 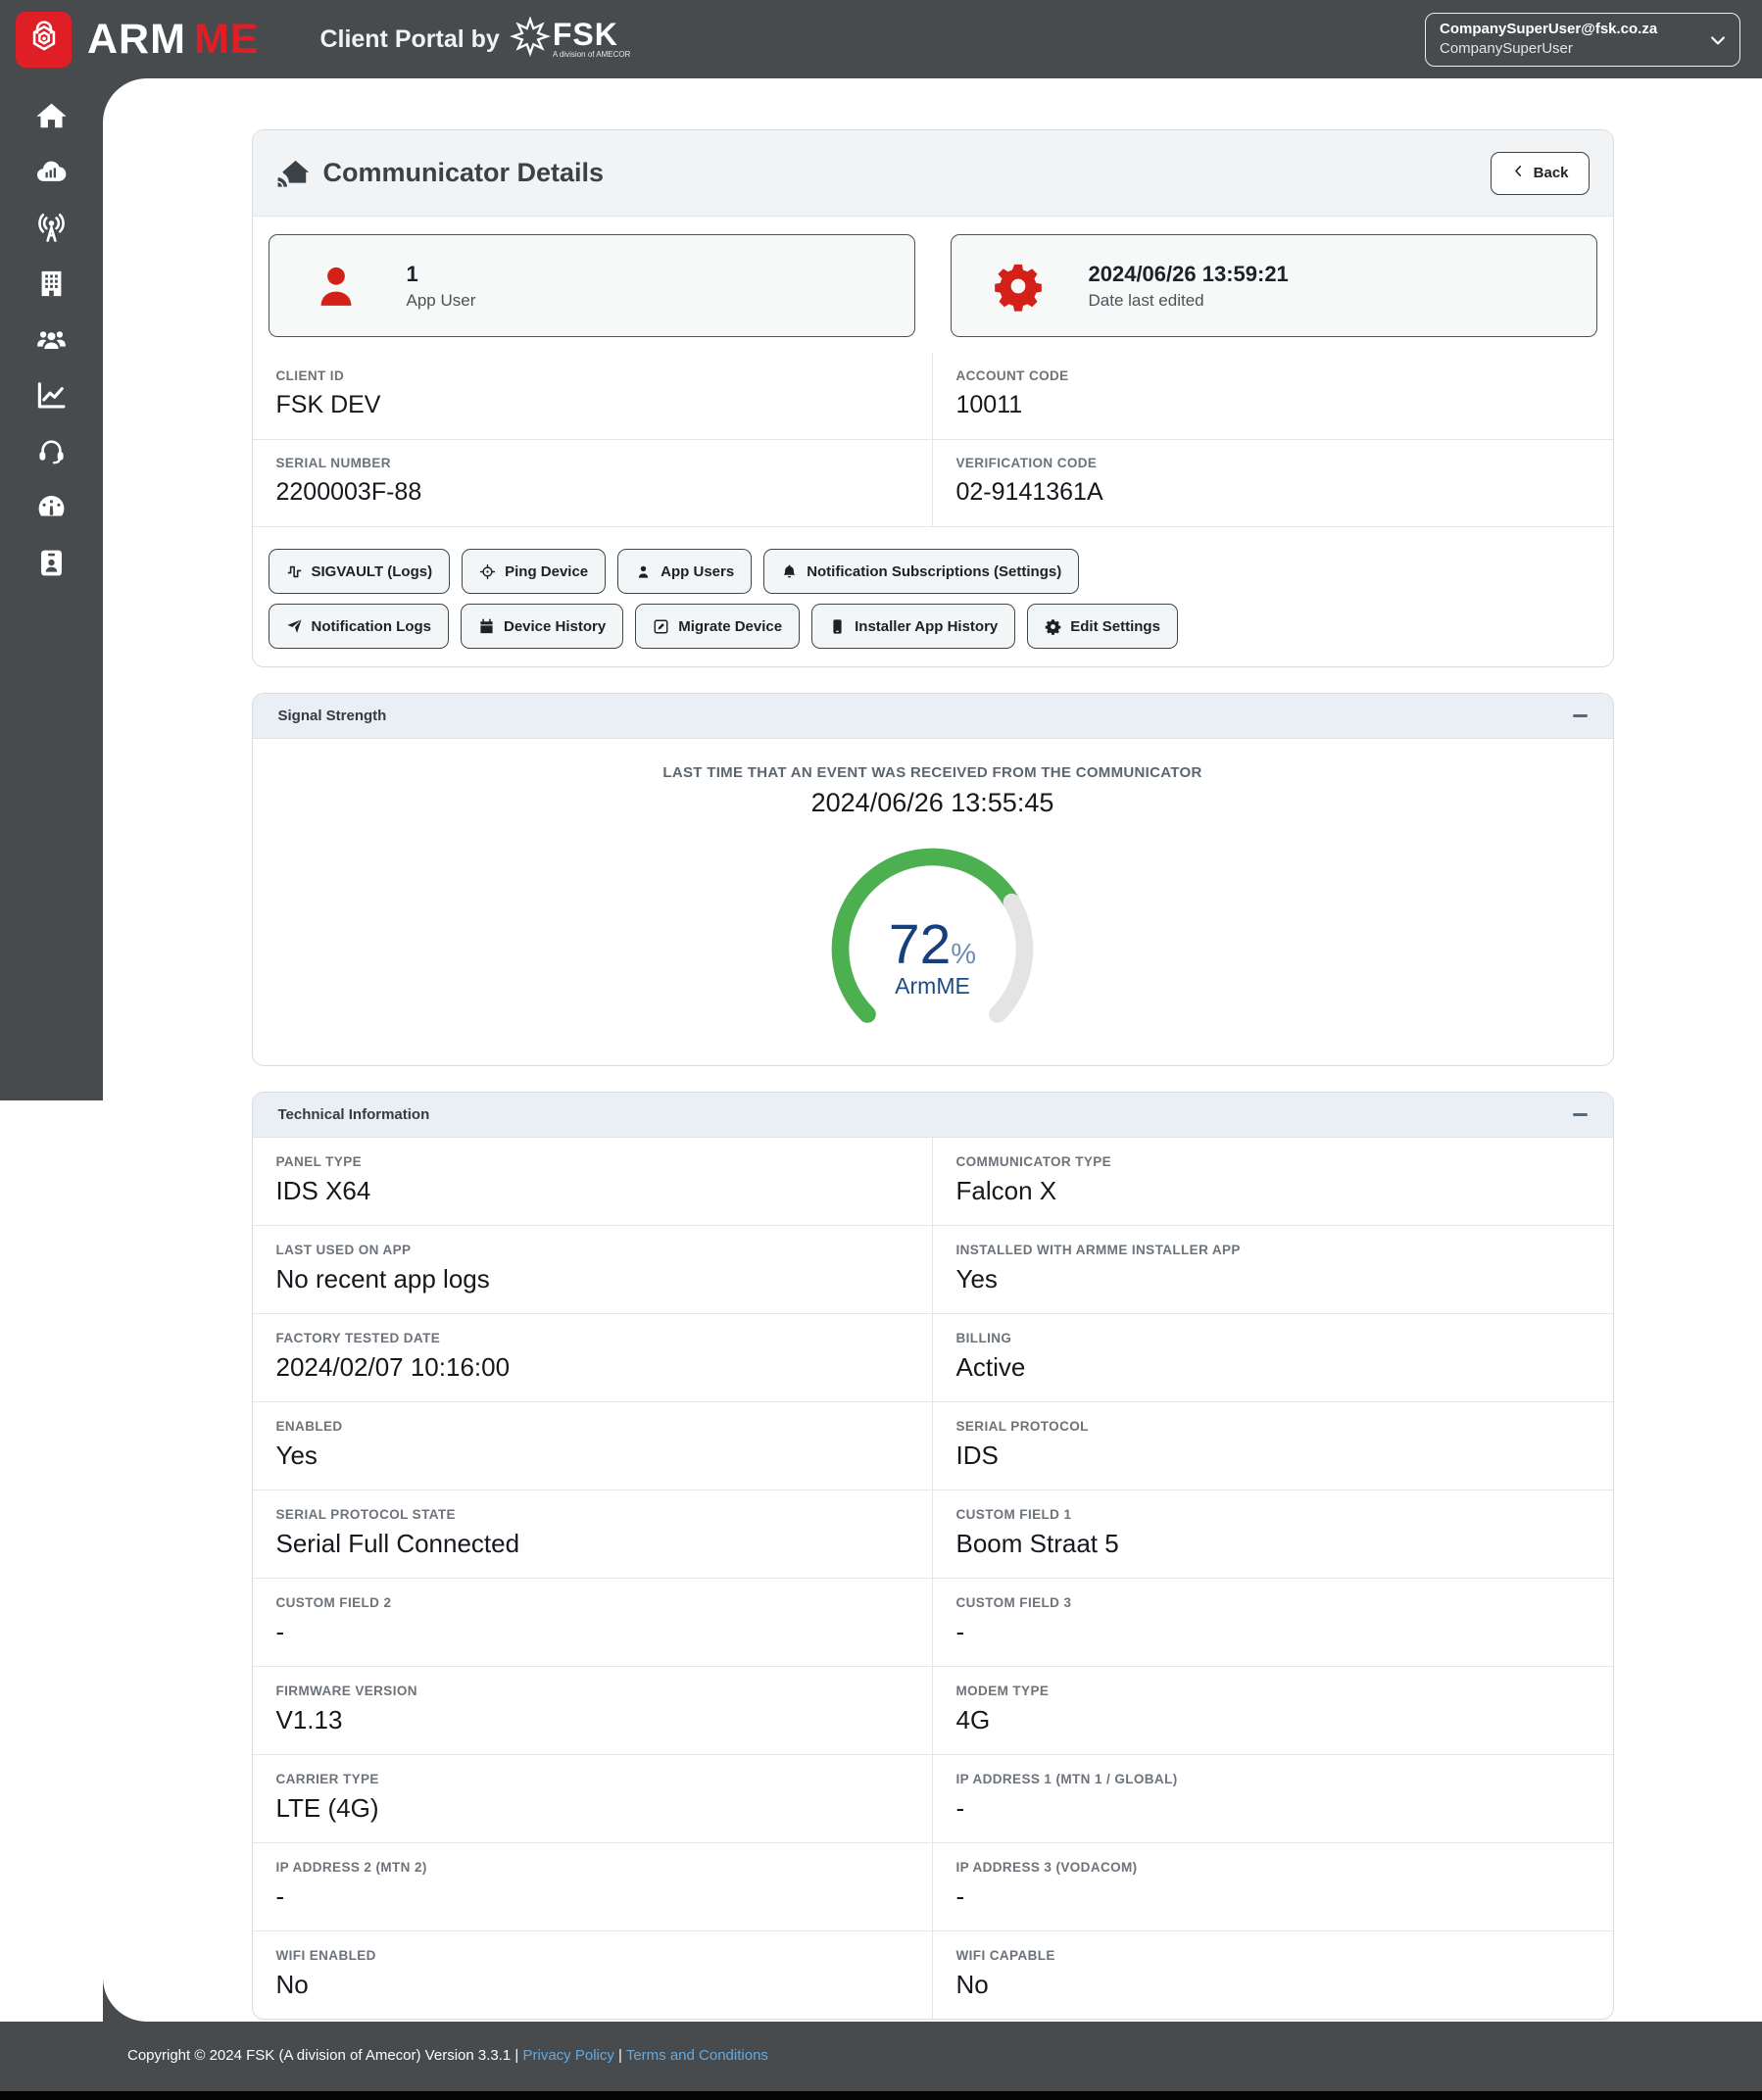 What do you see at coordinates (323, 1190) in the screenshot?
I see `field-value: IDS X64` at bounding box center [323, 1190].